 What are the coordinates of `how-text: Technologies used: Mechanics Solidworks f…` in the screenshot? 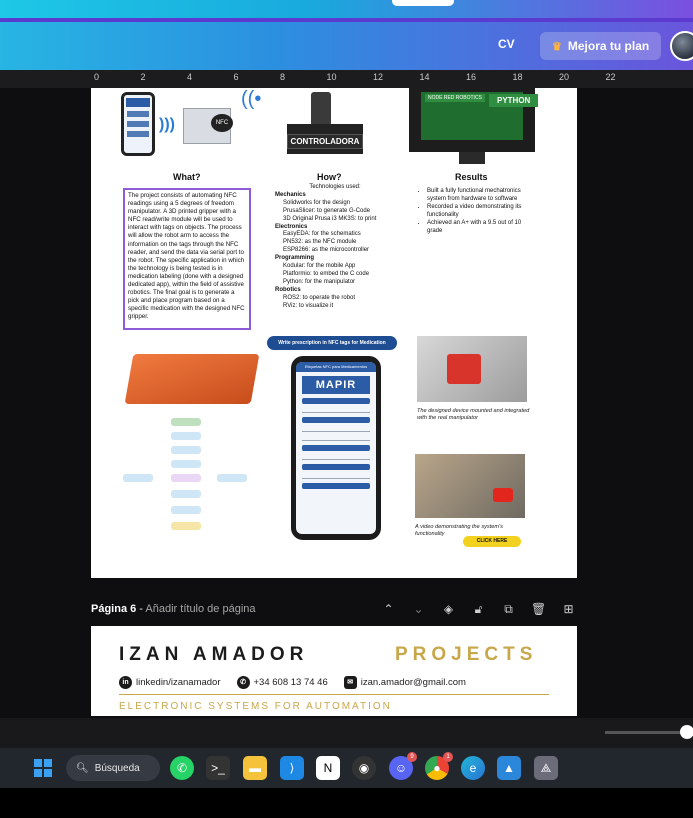 It's located at (335, 247).